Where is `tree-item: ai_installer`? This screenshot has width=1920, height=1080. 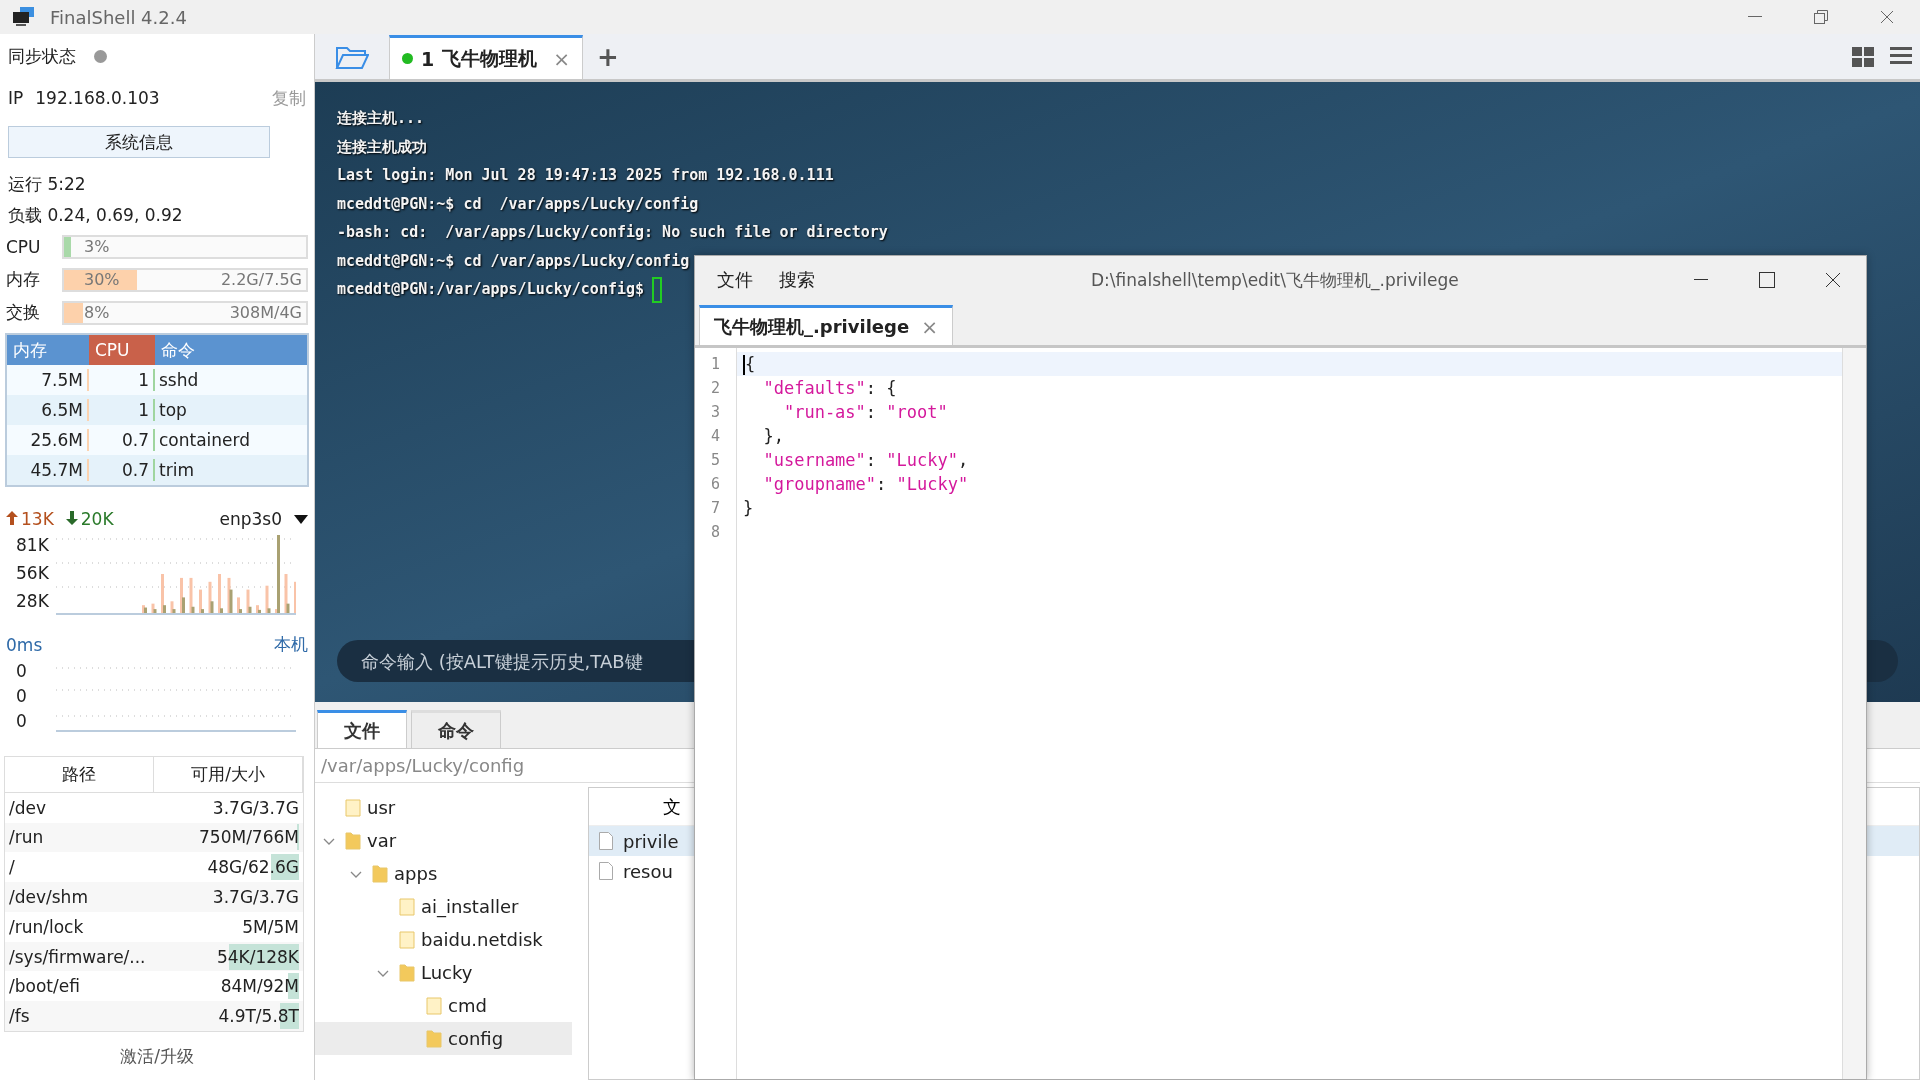 tree-item: ai_installer is located at coordinates (443, 906).